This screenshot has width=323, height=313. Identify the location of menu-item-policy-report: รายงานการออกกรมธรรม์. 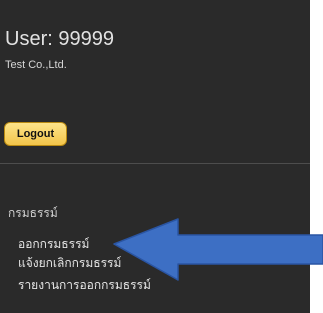
(84, 285).